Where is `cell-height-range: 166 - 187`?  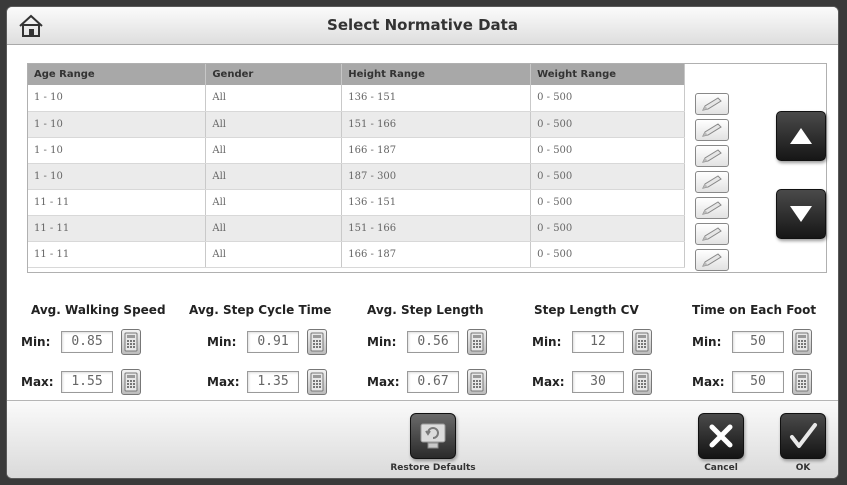 cell-height-range: 166 - 187 is located at coordinates (436, 150).